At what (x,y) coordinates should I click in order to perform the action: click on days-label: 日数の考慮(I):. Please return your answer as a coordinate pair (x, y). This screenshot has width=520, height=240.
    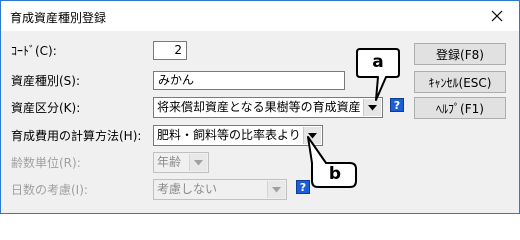
    Looking at the image, I should click on (49, 190).